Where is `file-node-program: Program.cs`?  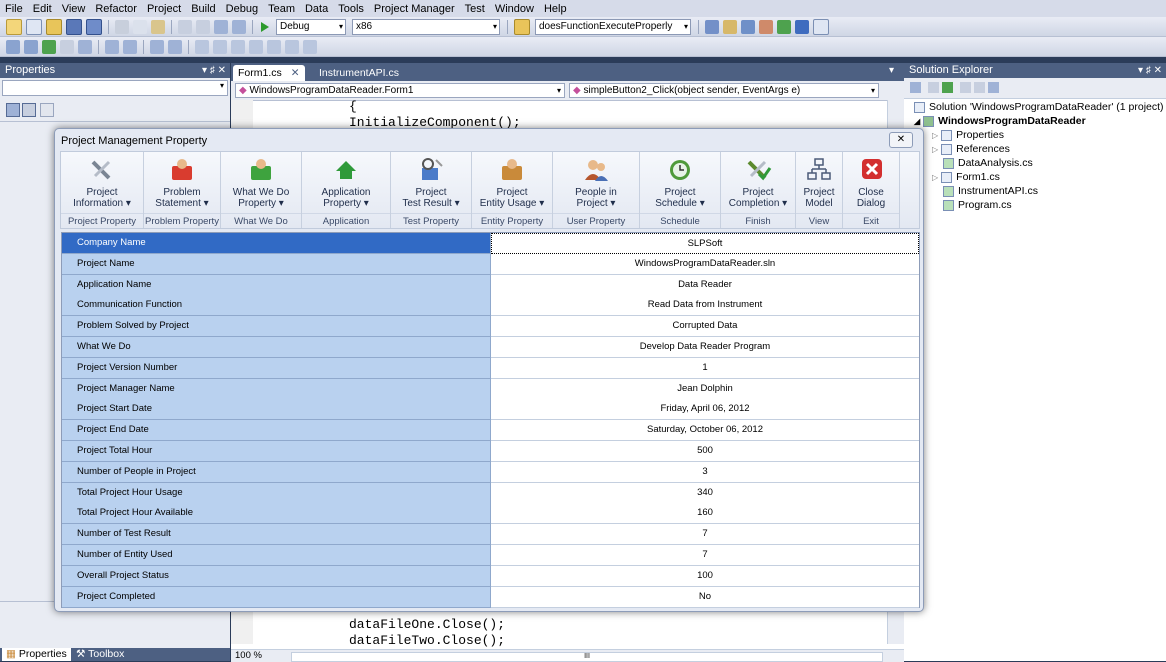
file-node-program: Program.cs is located at coordinates (977, 205).